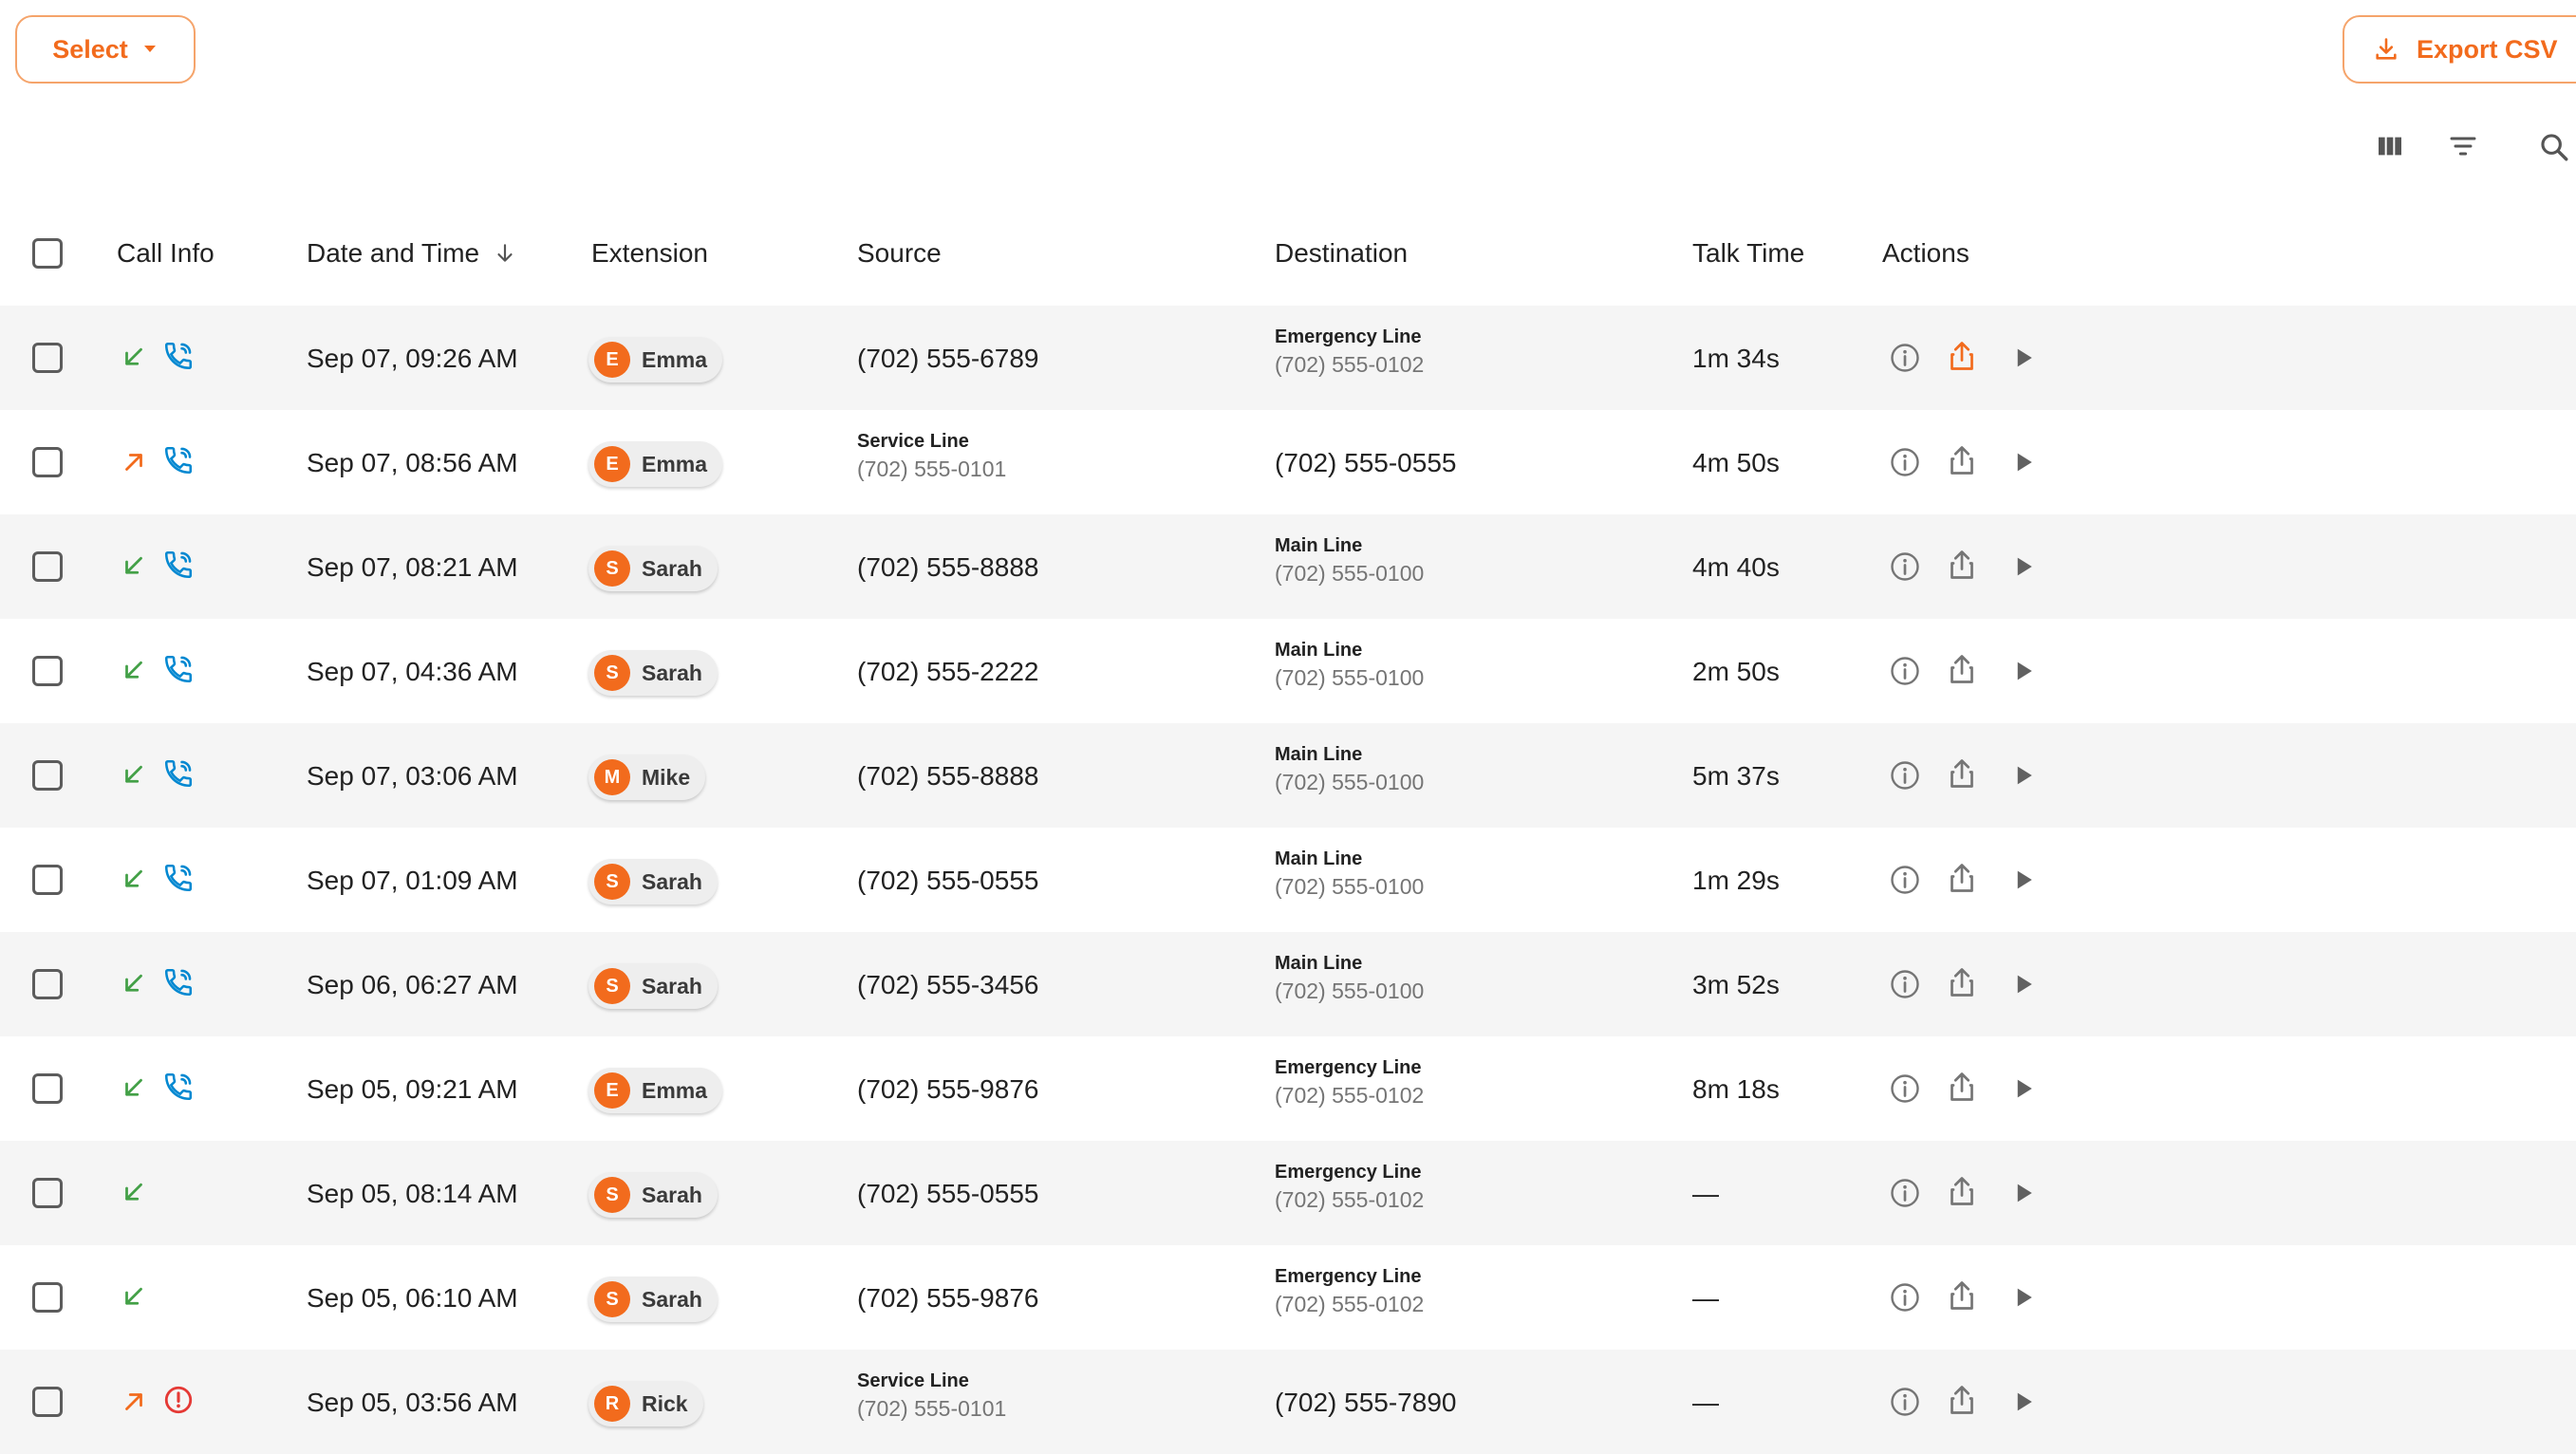 This screenshot has width=2576, height=1454. Describe the element at coordinates (899, 253) in the screenshot. I see `header-source: Source` at that location.